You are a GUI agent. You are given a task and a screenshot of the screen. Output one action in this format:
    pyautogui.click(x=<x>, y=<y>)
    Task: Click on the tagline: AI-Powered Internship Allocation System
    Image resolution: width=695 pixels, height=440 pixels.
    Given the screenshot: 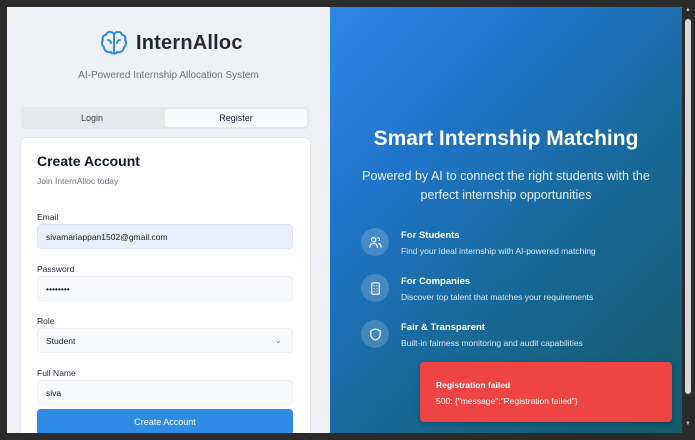 What is the action you would take?
    pyautogui.click(x=168, y=75)
    